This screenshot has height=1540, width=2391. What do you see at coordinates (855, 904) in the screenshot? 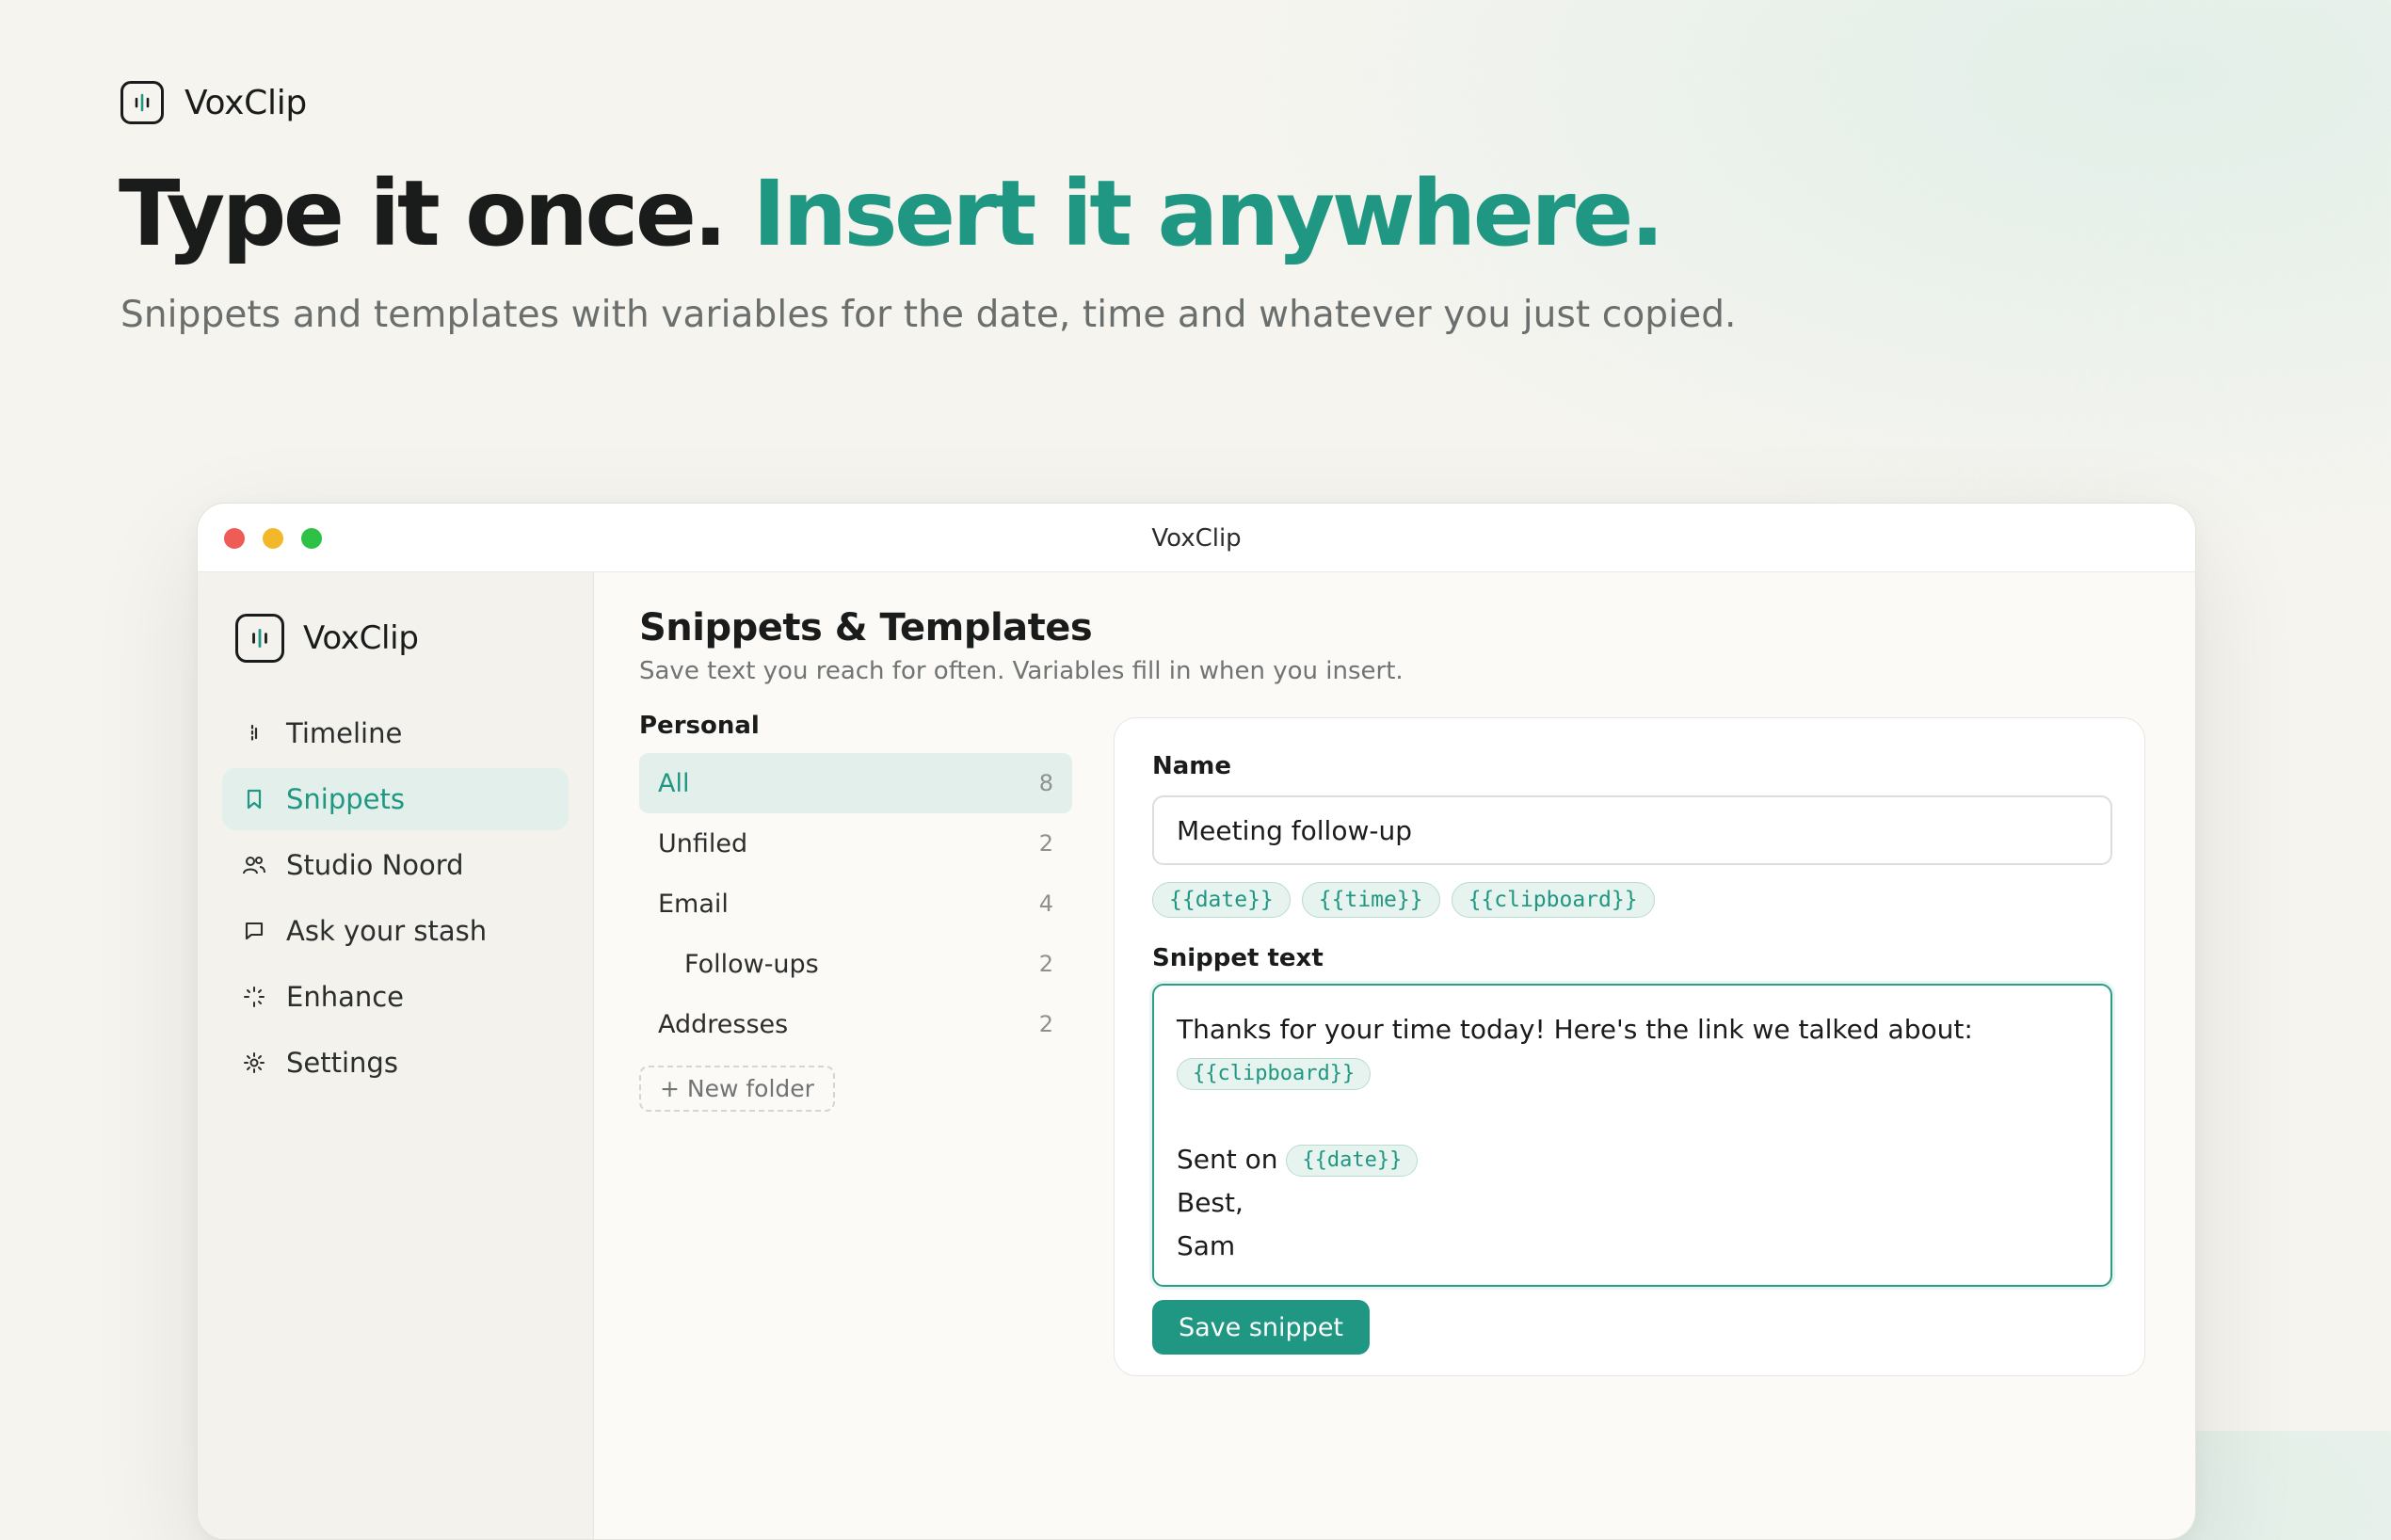
I see `folder-item-email: Email 4` at bounding box center [855, 904].